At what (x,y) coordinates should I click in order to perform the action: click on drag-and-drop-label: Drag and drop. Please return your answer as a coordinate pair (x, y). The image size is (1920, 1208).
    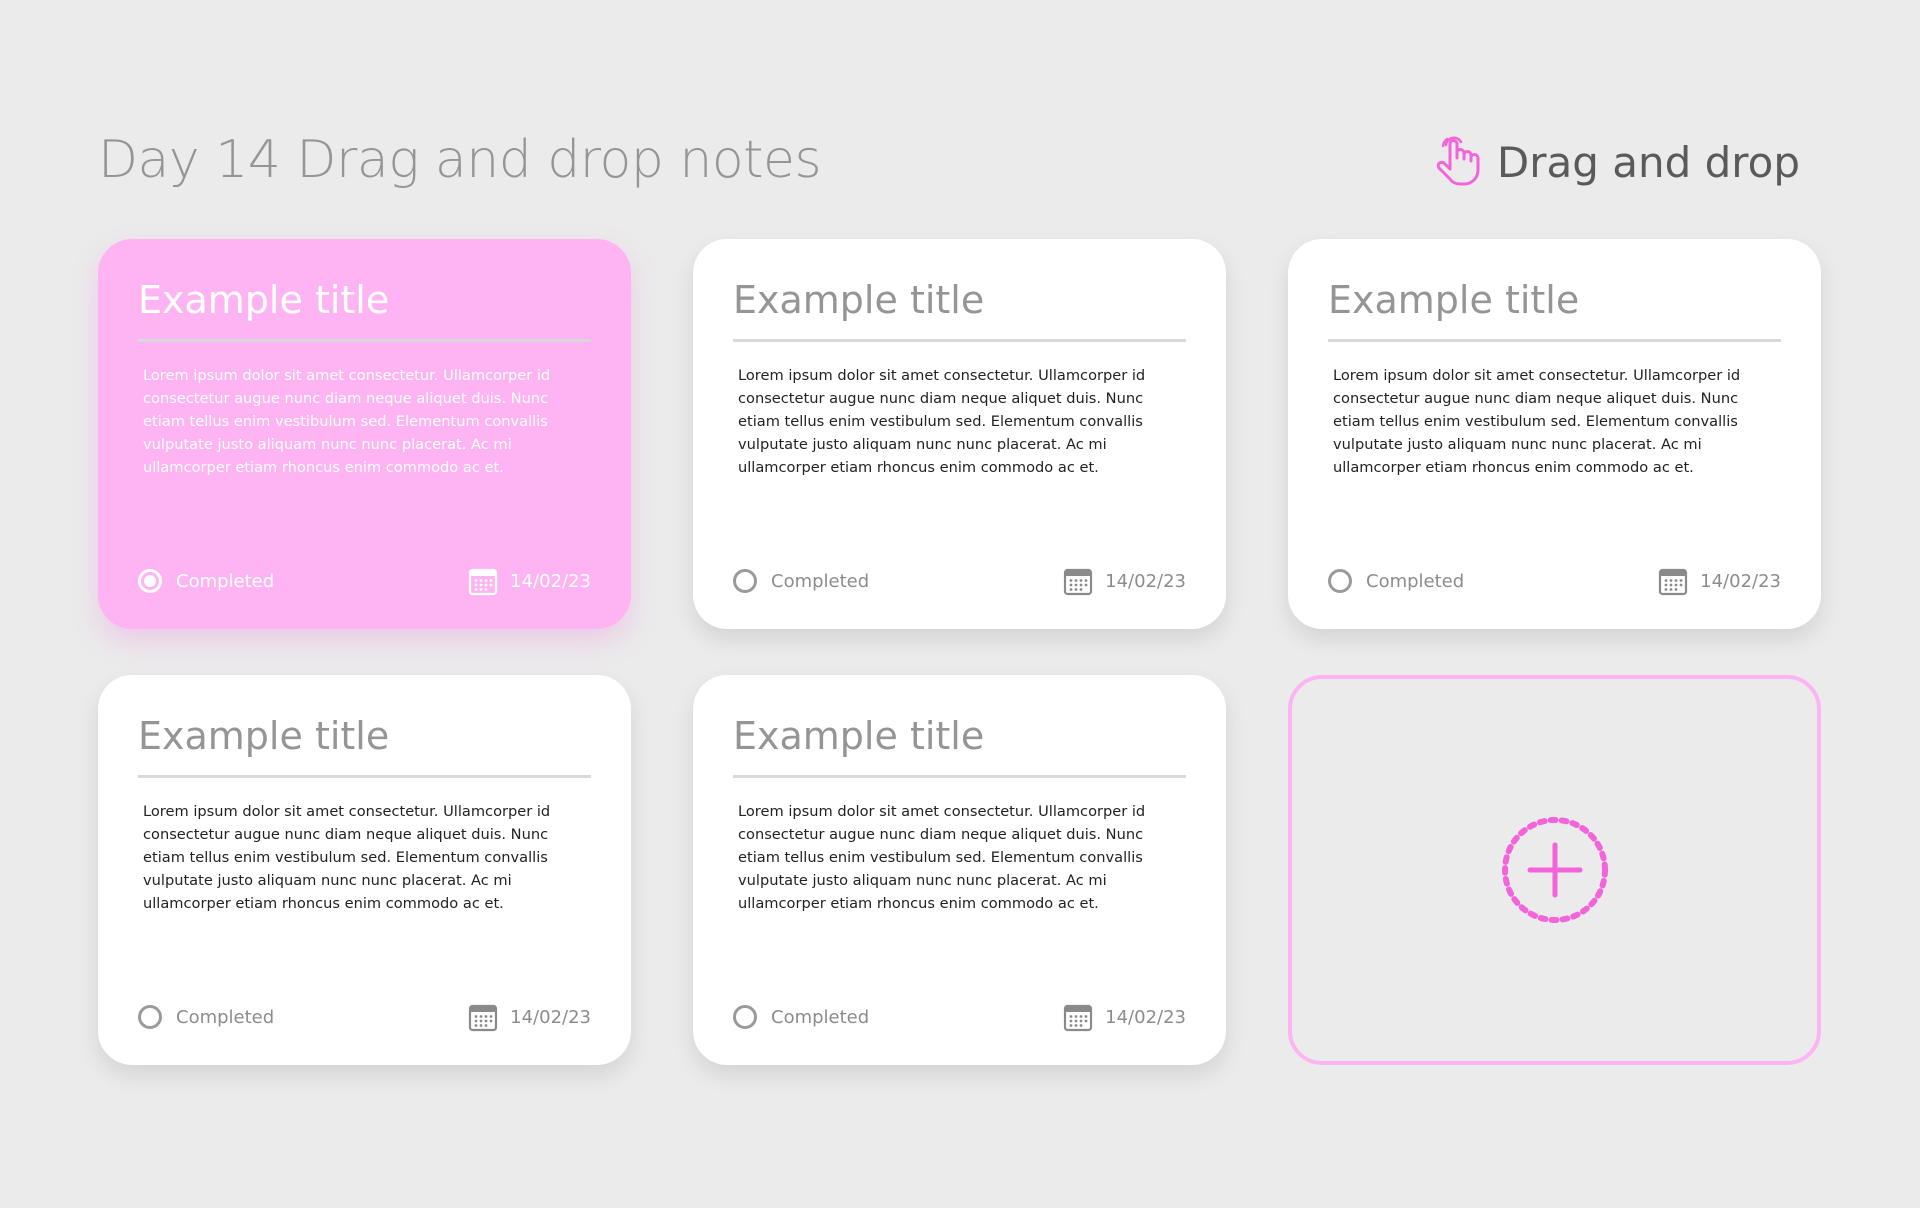
    Looking at the image, I should click on (1648, 162).